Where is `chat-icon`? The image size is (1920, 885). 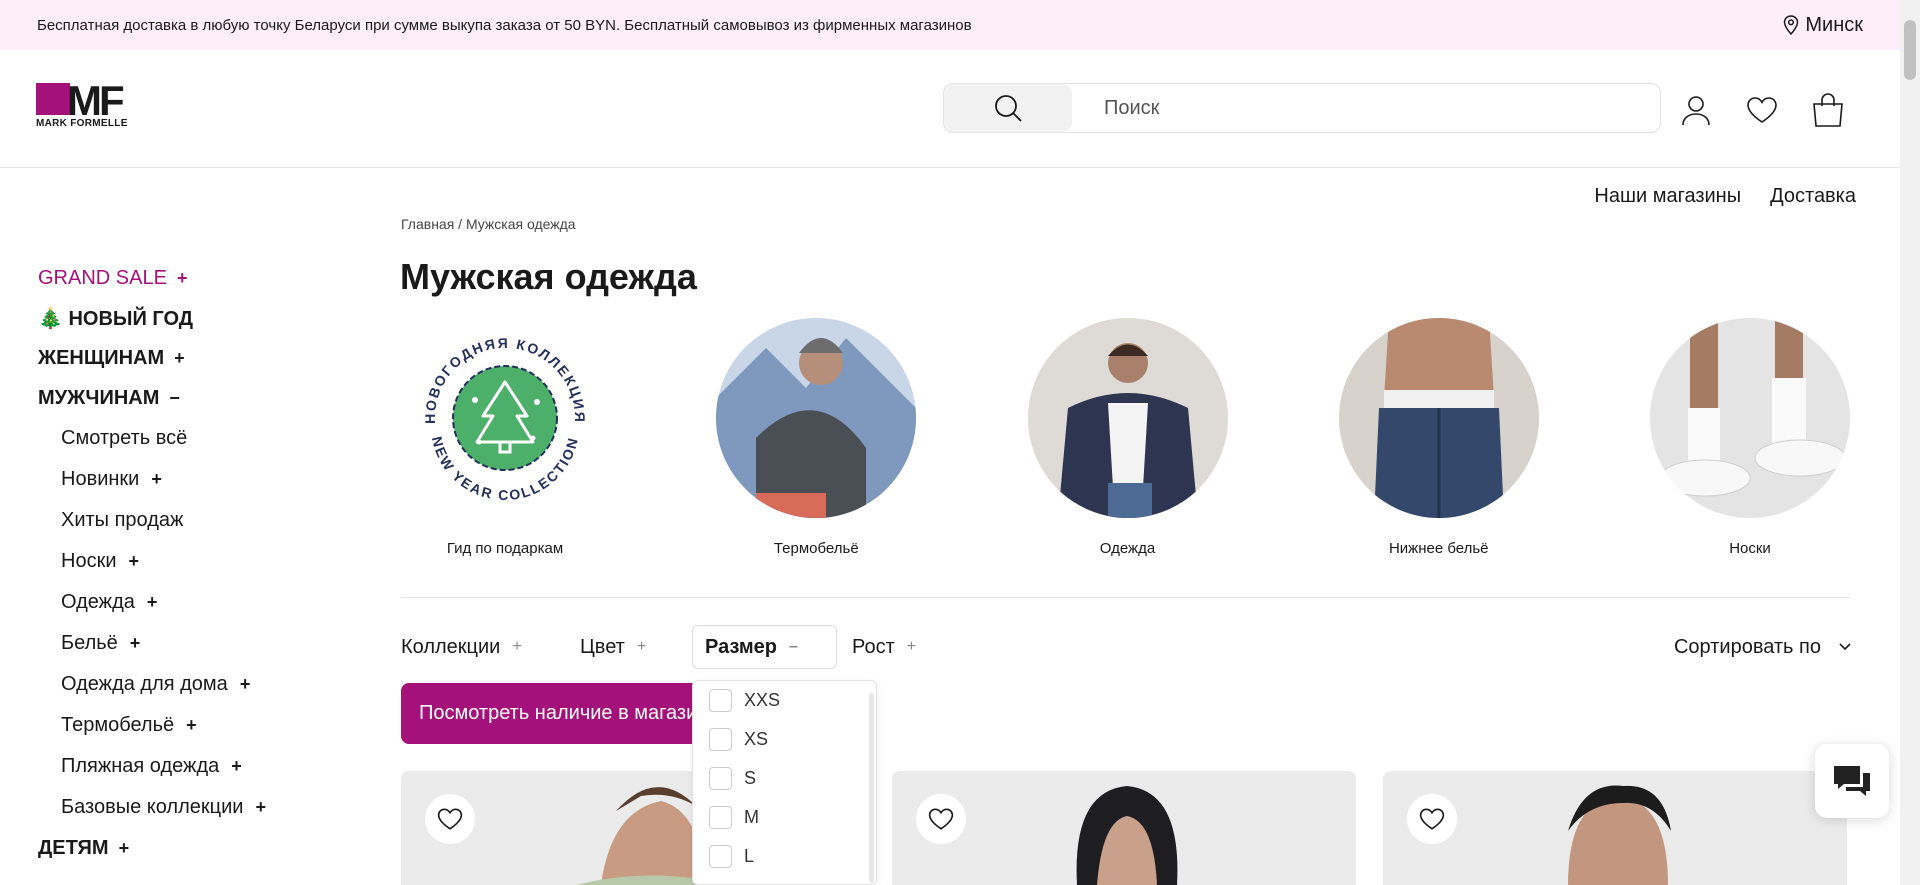 chat-icon is located at coordinates (1852, 781).